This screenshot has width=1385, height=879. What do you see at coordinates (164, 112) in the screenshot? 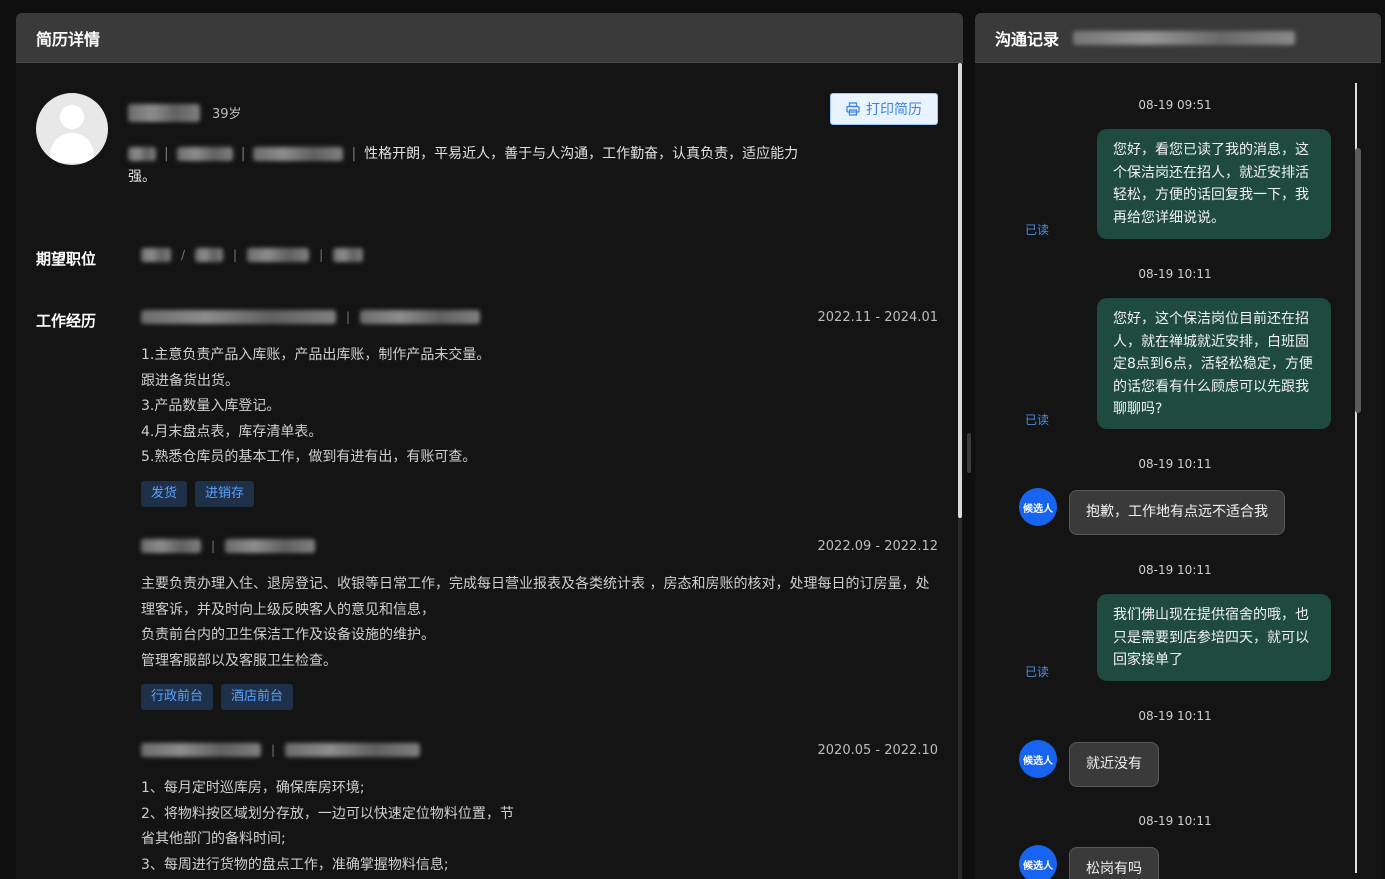
I see `candidate-name-redacted` at bounding box center [164, 112].